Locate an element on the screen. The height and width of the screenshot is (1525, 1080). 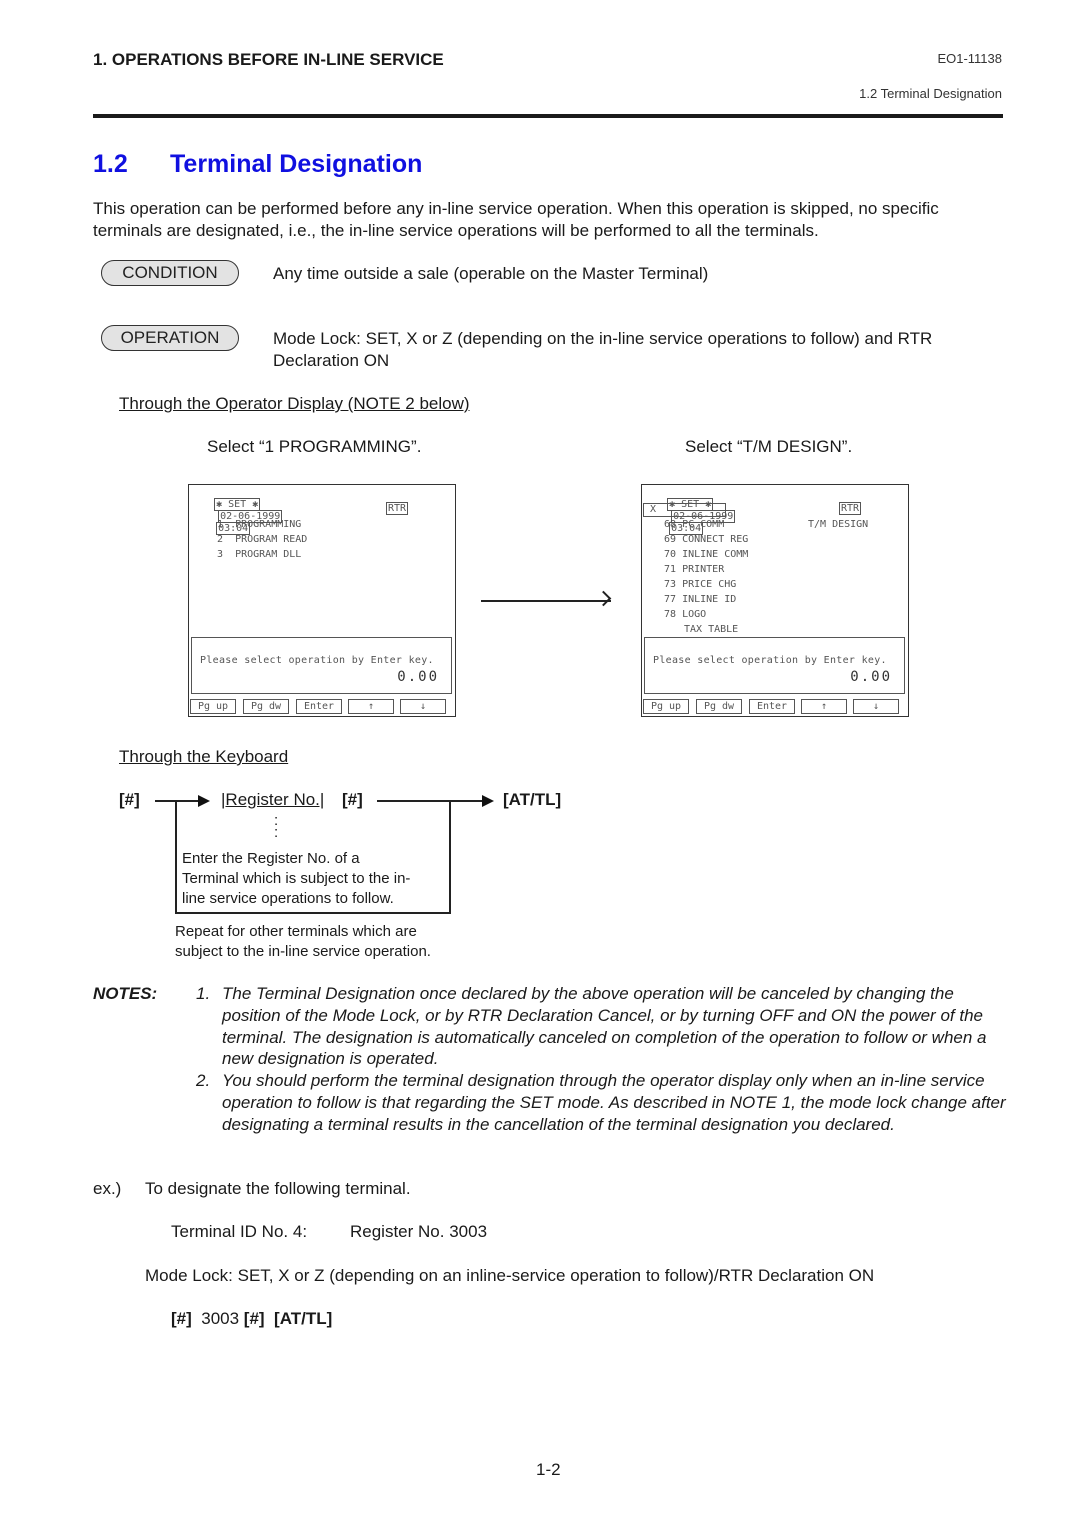
register-number: Register No. 3003 is located at coordinates (419, 1231).